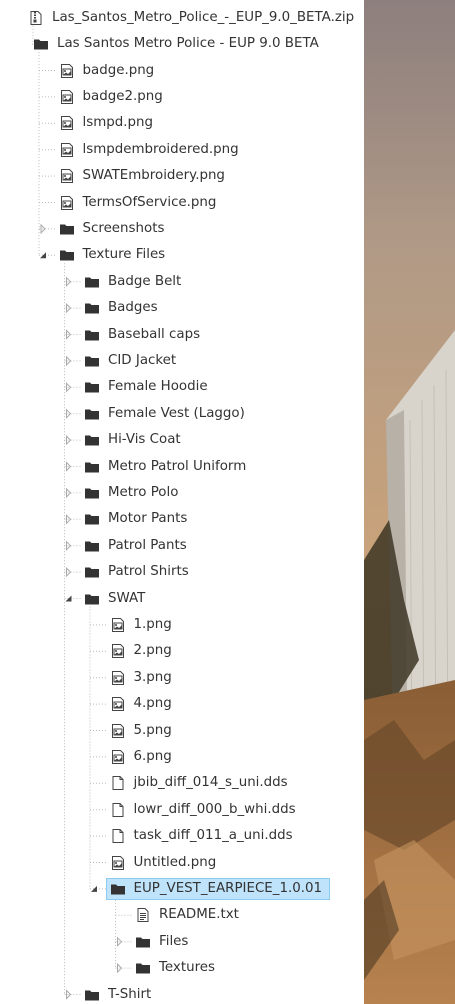 The image size is (455, 1004). I want to click on tree-node: SWAT, so click(114, 599).